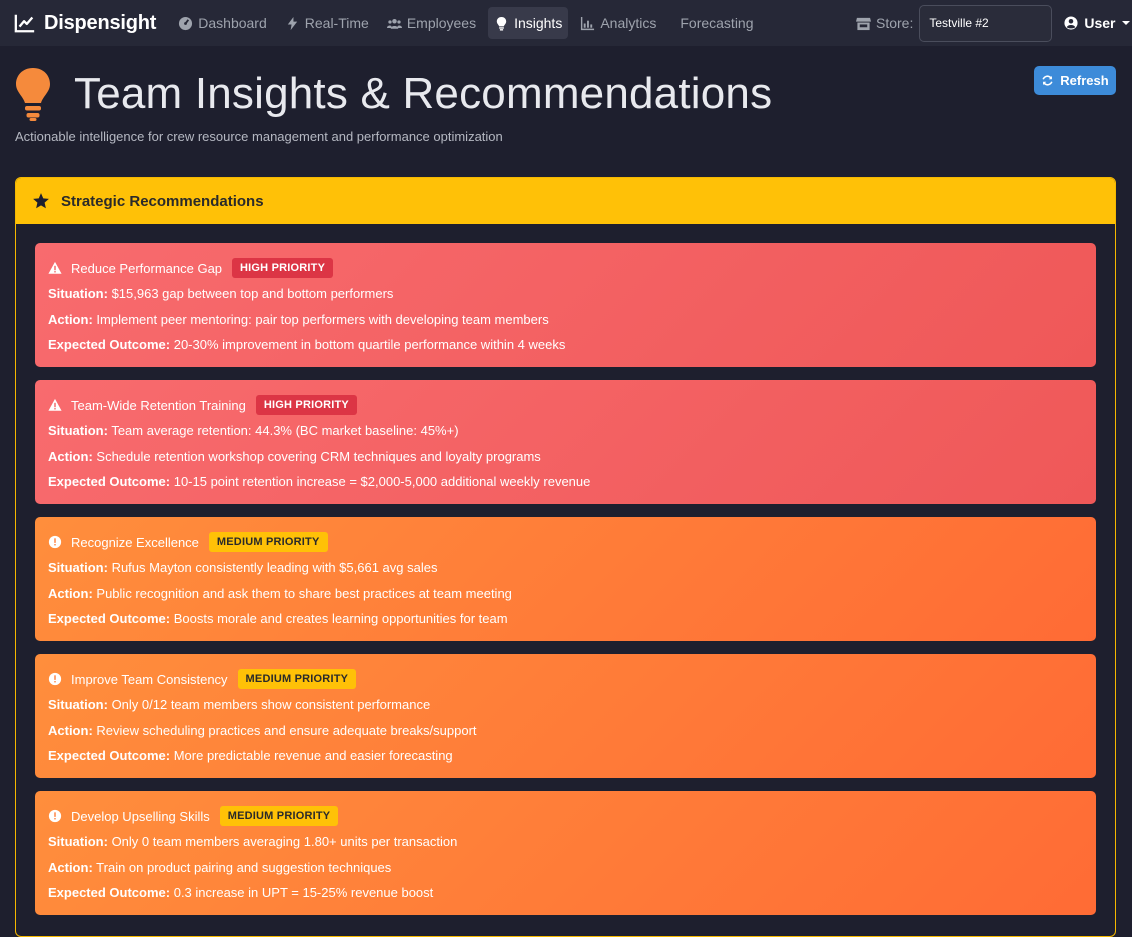 This screenshot has width=1132, height=937. I want to click on chart-line-icon, so click(24, 23).